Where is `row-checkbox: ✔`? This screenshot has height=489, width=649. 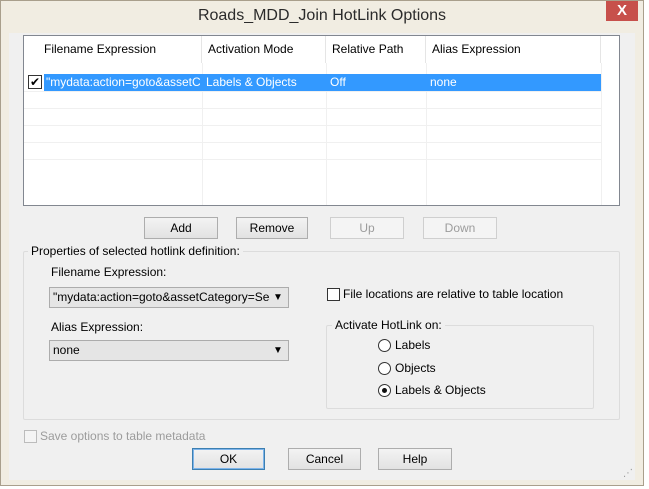 row-checkbox: ✔ is located at coordinates (35, 82).